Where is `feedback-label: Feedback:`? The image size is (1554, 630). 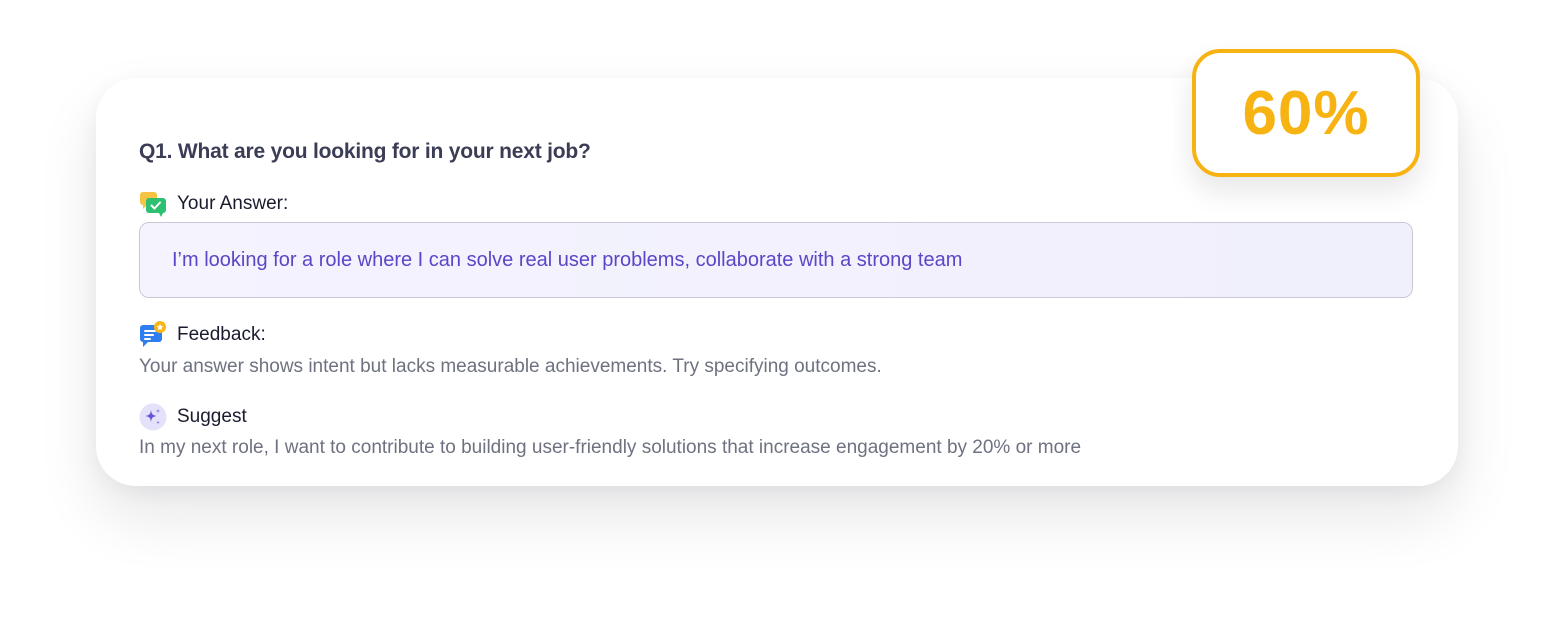 feedback-label: Feedback: is located at coordinates (221, 334).